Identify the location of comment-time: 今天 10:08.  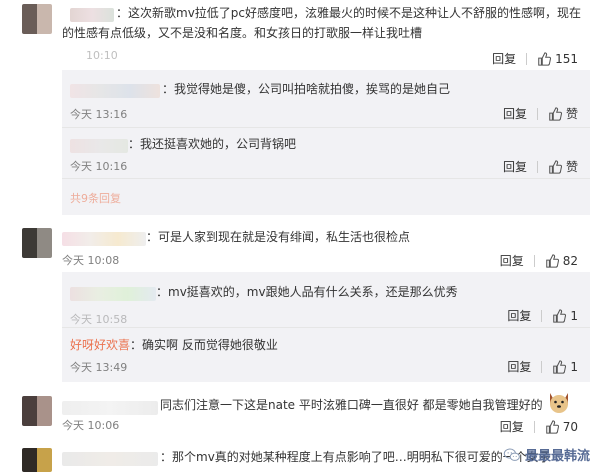
(91, 260).